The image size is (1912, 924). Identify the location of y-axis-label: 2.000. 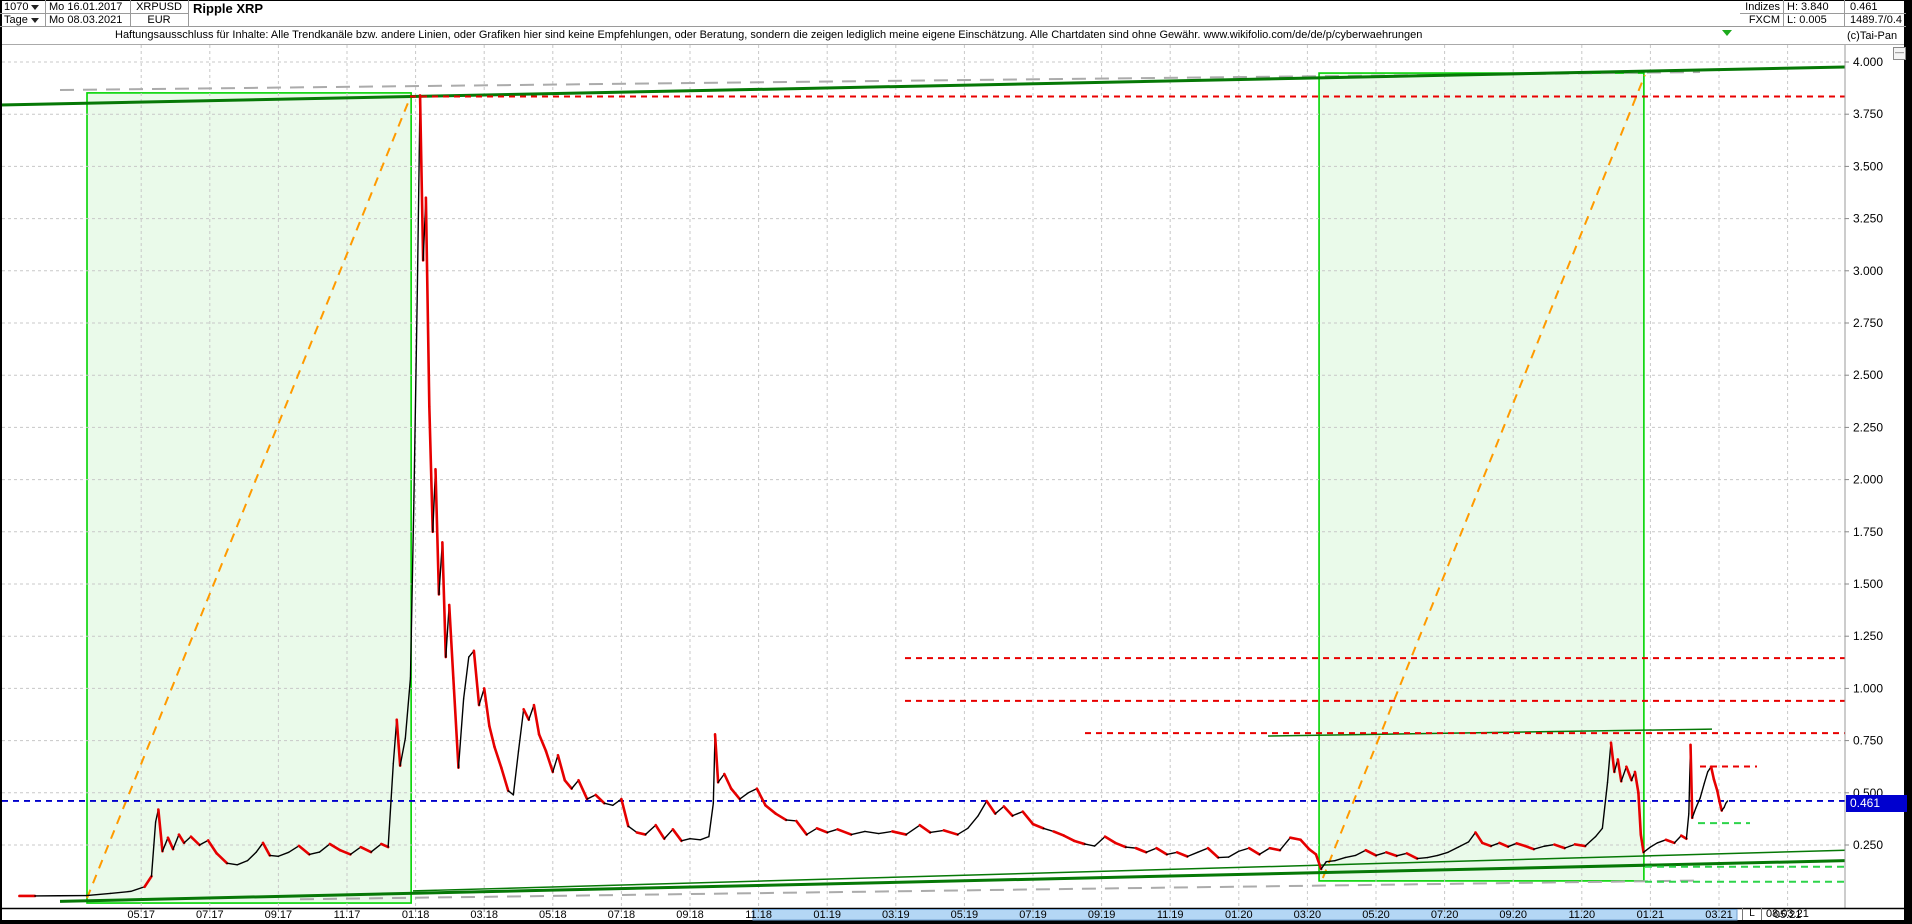
(1868, 480).